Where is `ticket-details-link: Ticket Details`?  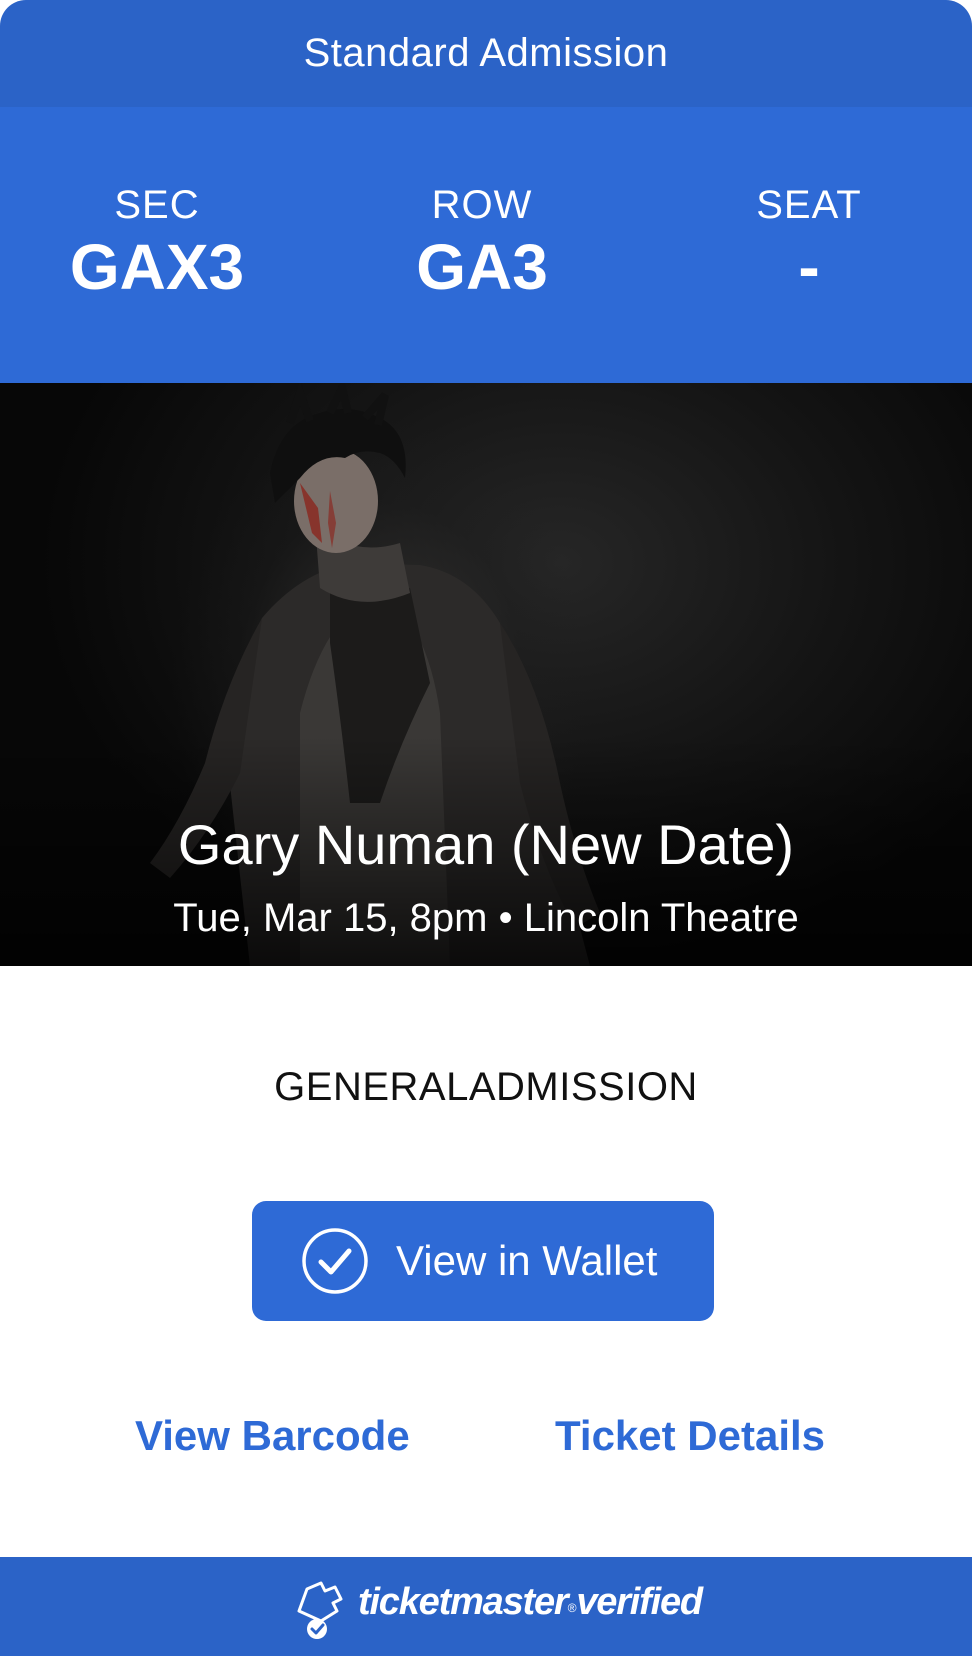
ticket-details-link: Ticket Details is located at coordinates (690, 1436).